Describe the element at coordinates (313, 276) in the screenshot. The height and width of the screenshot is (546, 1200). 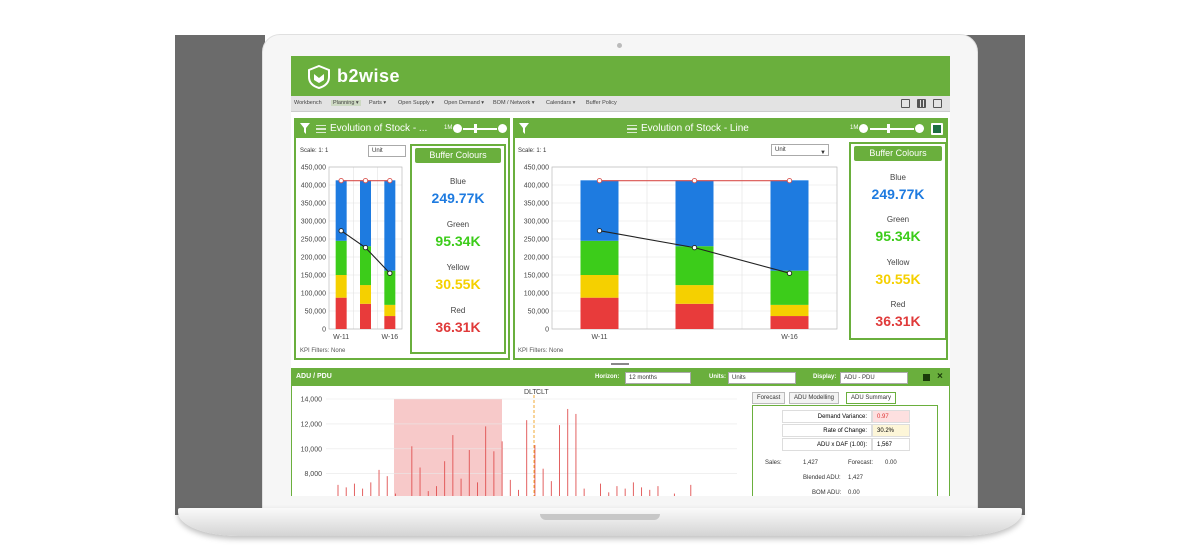
I see `y-tick-label: 150,000` at that location.